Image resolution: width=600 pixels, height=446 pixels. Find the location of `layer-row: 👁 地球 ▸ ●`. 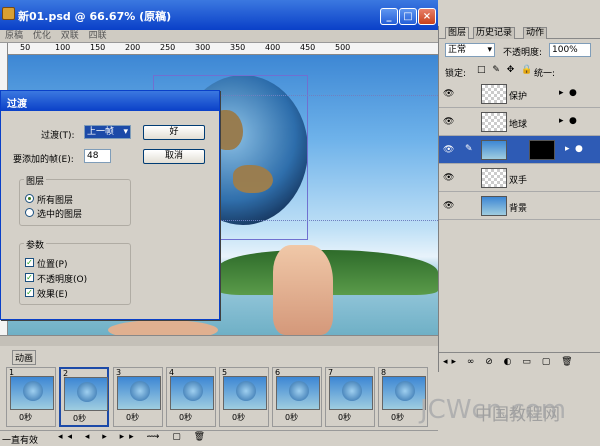

layer-row: 👁 地球 ▸ ● is located at coordinates (519, 122).